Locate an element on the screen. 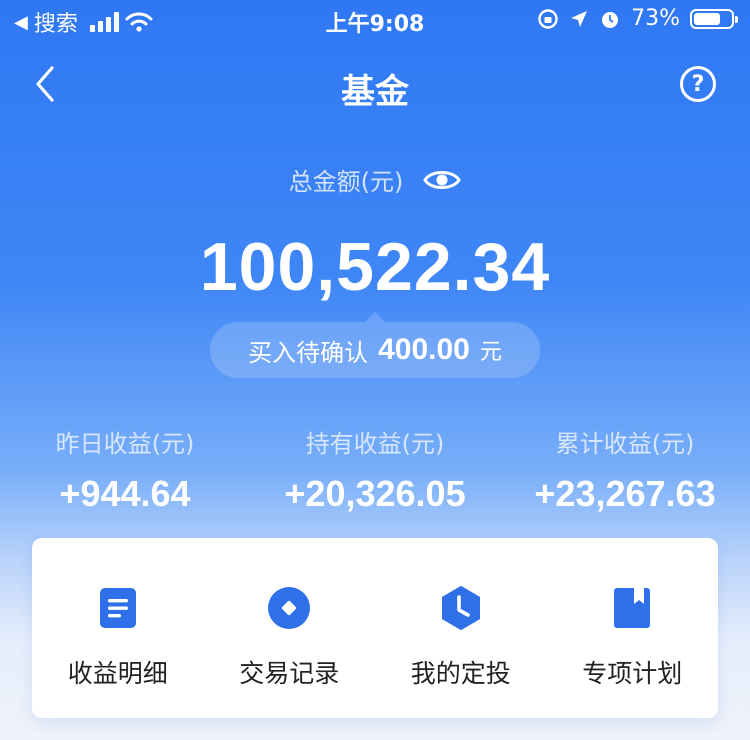 This screenshot has width=750, height=740. battery-level-fill is located at coordinates (707, 18).